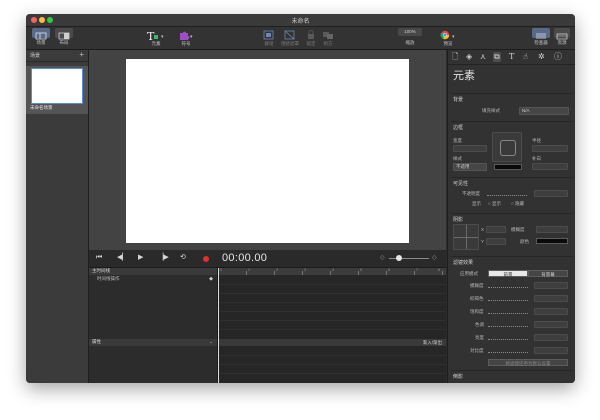 This screenshot has height=420, width=600. What do you see at coordinates (507, 147) in the screenshot?
I see `border-corner-widget` at bounding box center [507, 147].